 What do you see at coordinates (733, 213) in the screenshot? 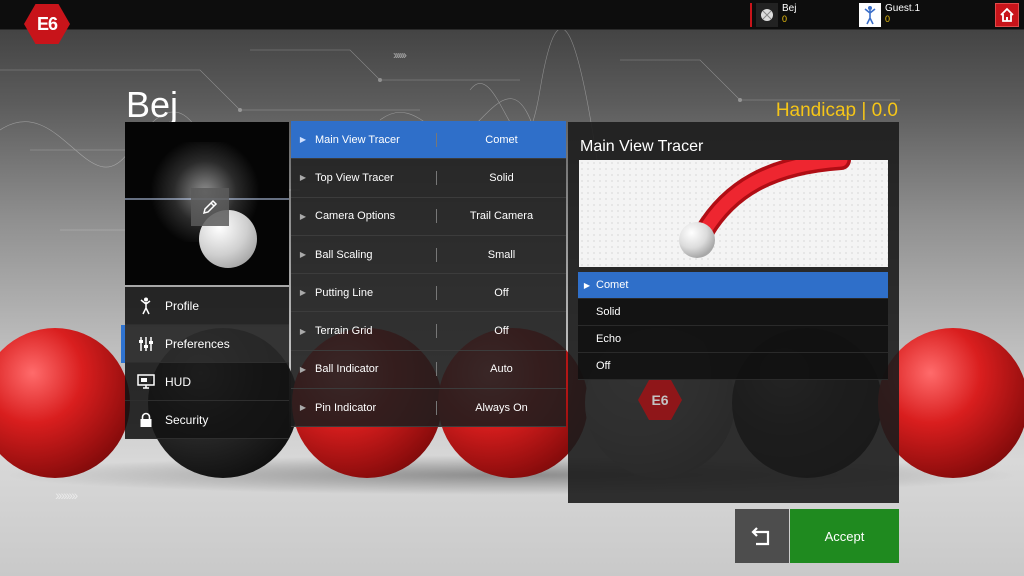
I see `tracer-preview-image` at bounding box center [733, 213].